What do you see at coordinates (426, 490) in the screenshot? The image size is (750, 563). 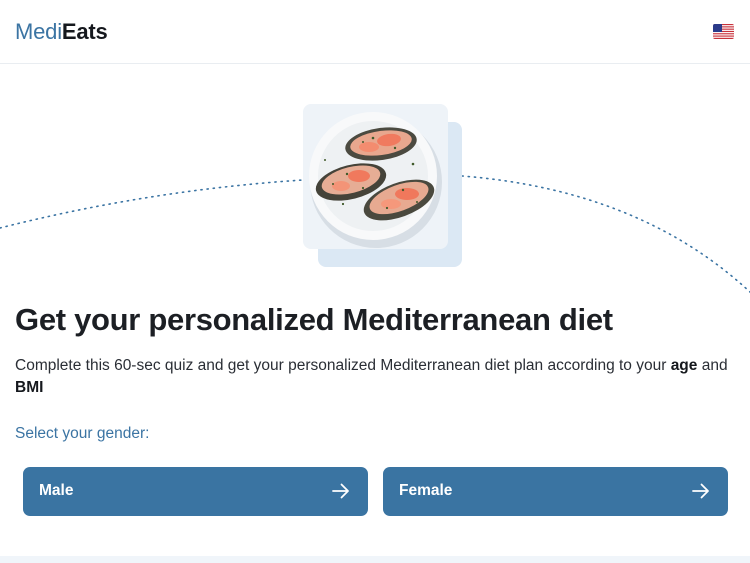 I see `female-button-label: Female` at bounding box center [426, 490].